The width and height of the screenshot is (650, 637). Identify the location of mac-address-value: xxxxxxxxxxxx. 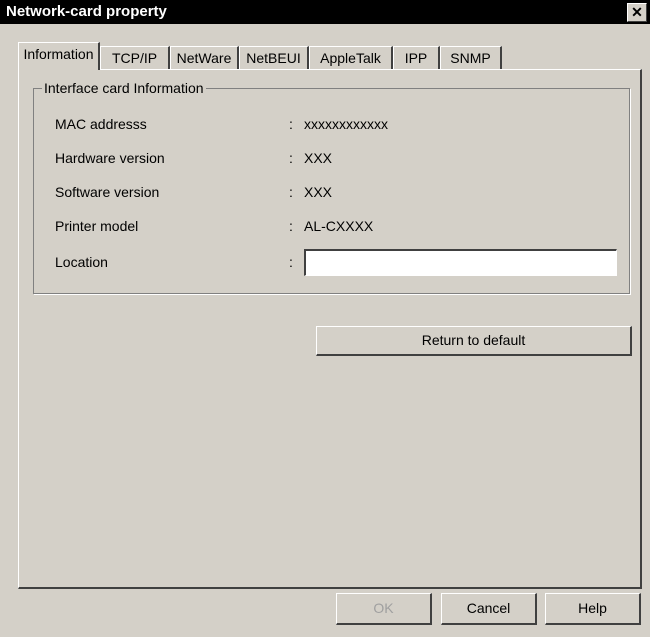
(346, 124).